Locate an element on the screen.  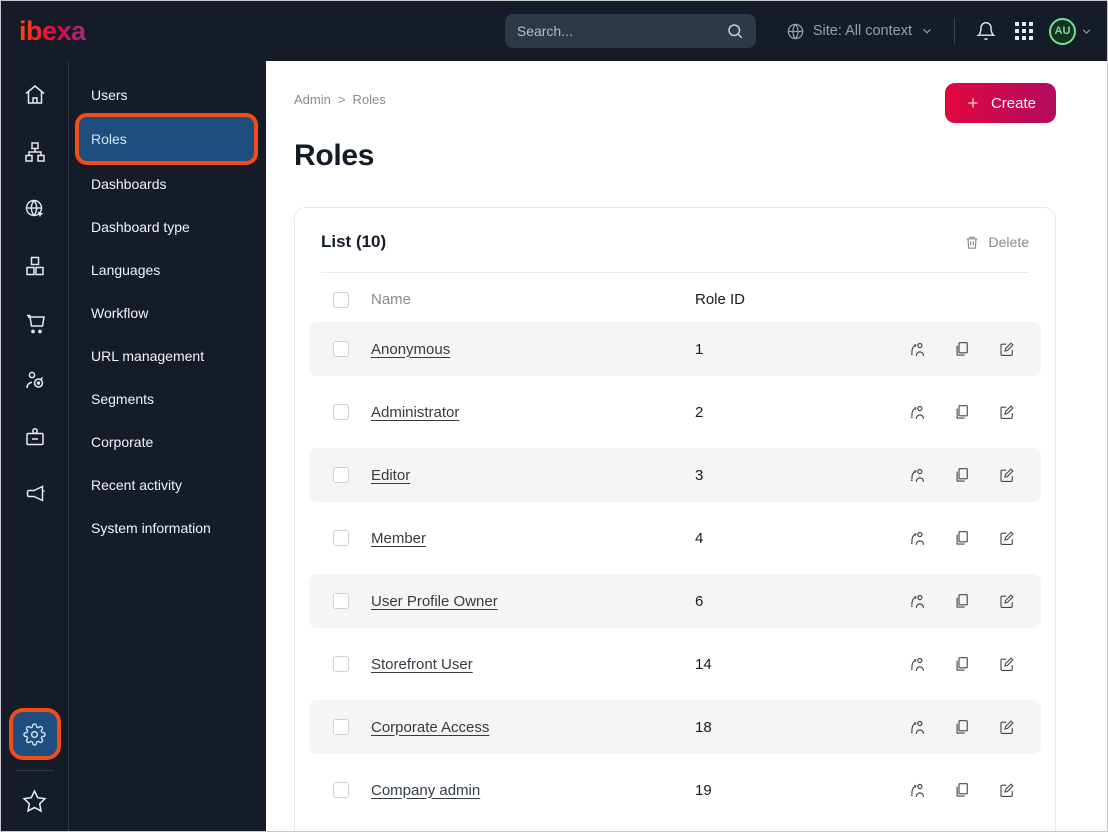
table-row: Storefront User 14 is located at coordinates (675, 664).